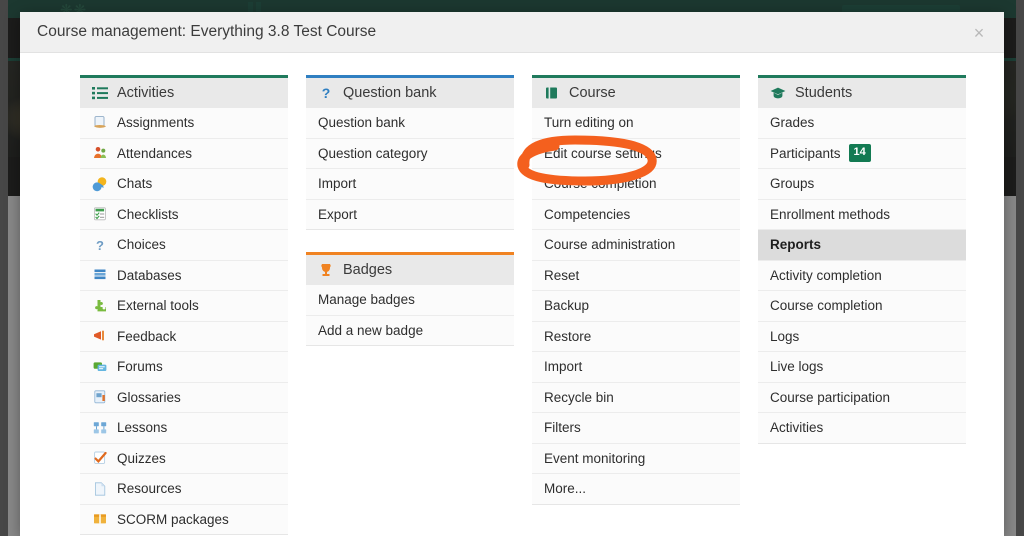  Describe the element at coordinates (796, 245) in the screenshot. I see `menu-item-label: Reports` at that location.